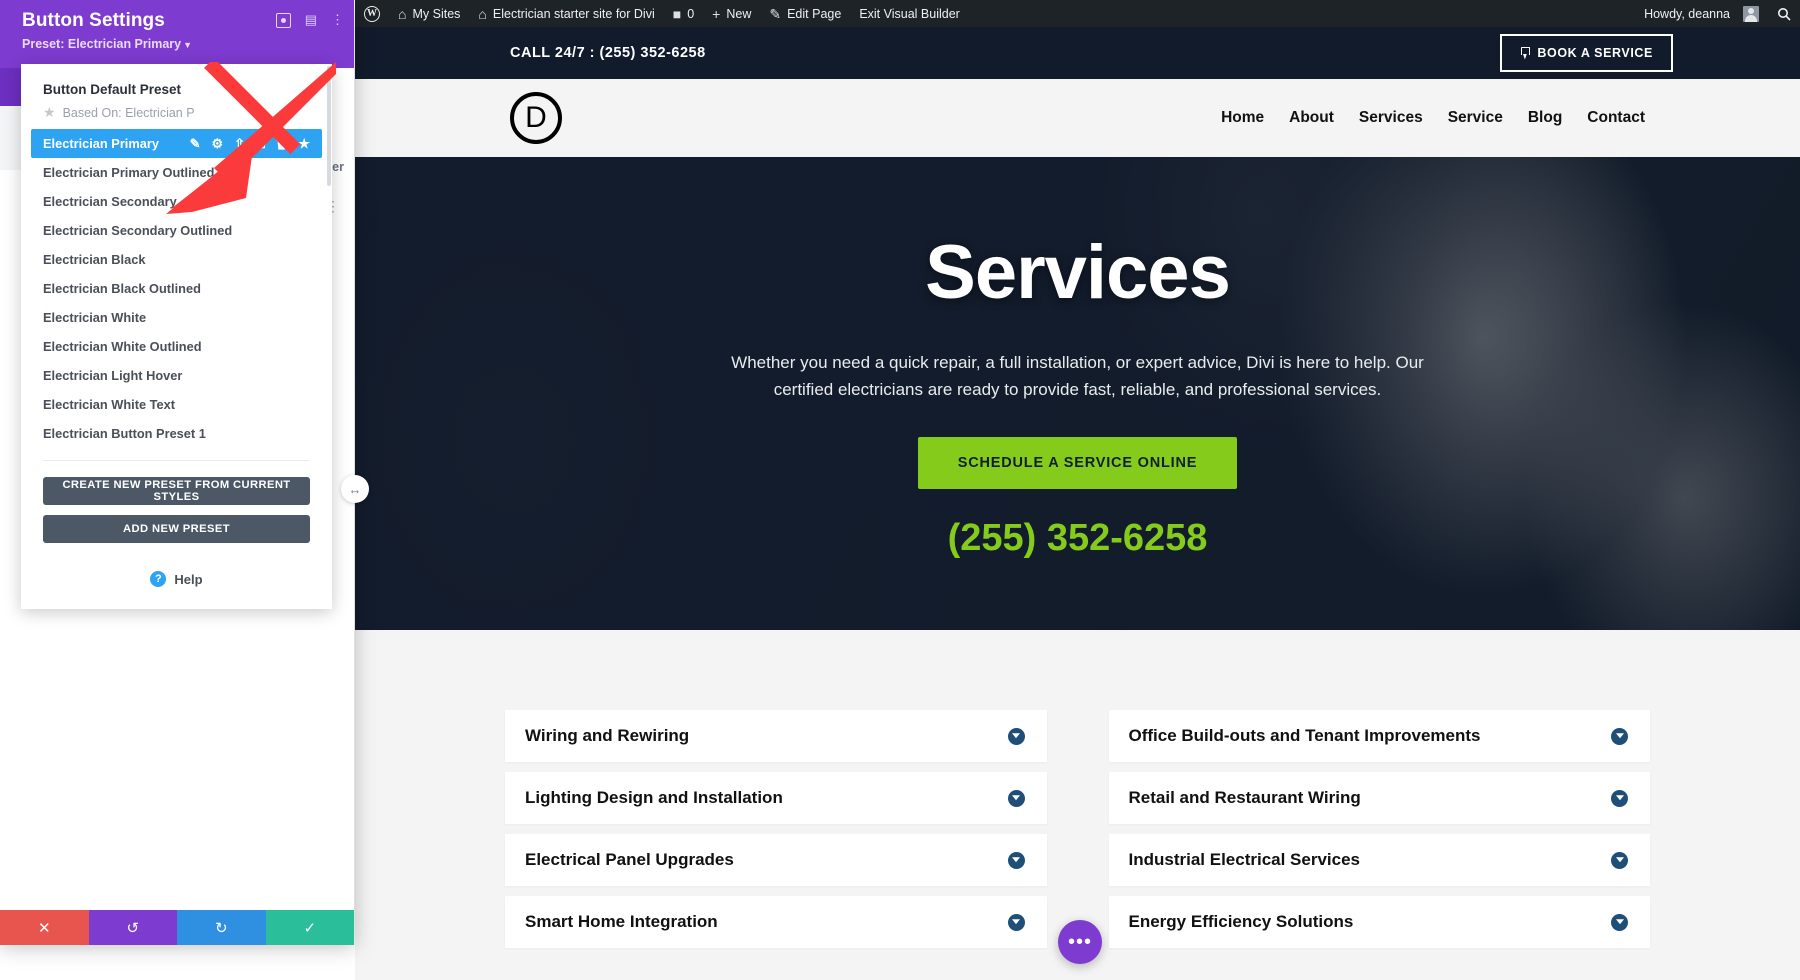 The image size is (1800, 980). I want to click on service-toggle-retail-restaurant-wiring: Retail and Restaurant Wiring, so click(1379, 798).